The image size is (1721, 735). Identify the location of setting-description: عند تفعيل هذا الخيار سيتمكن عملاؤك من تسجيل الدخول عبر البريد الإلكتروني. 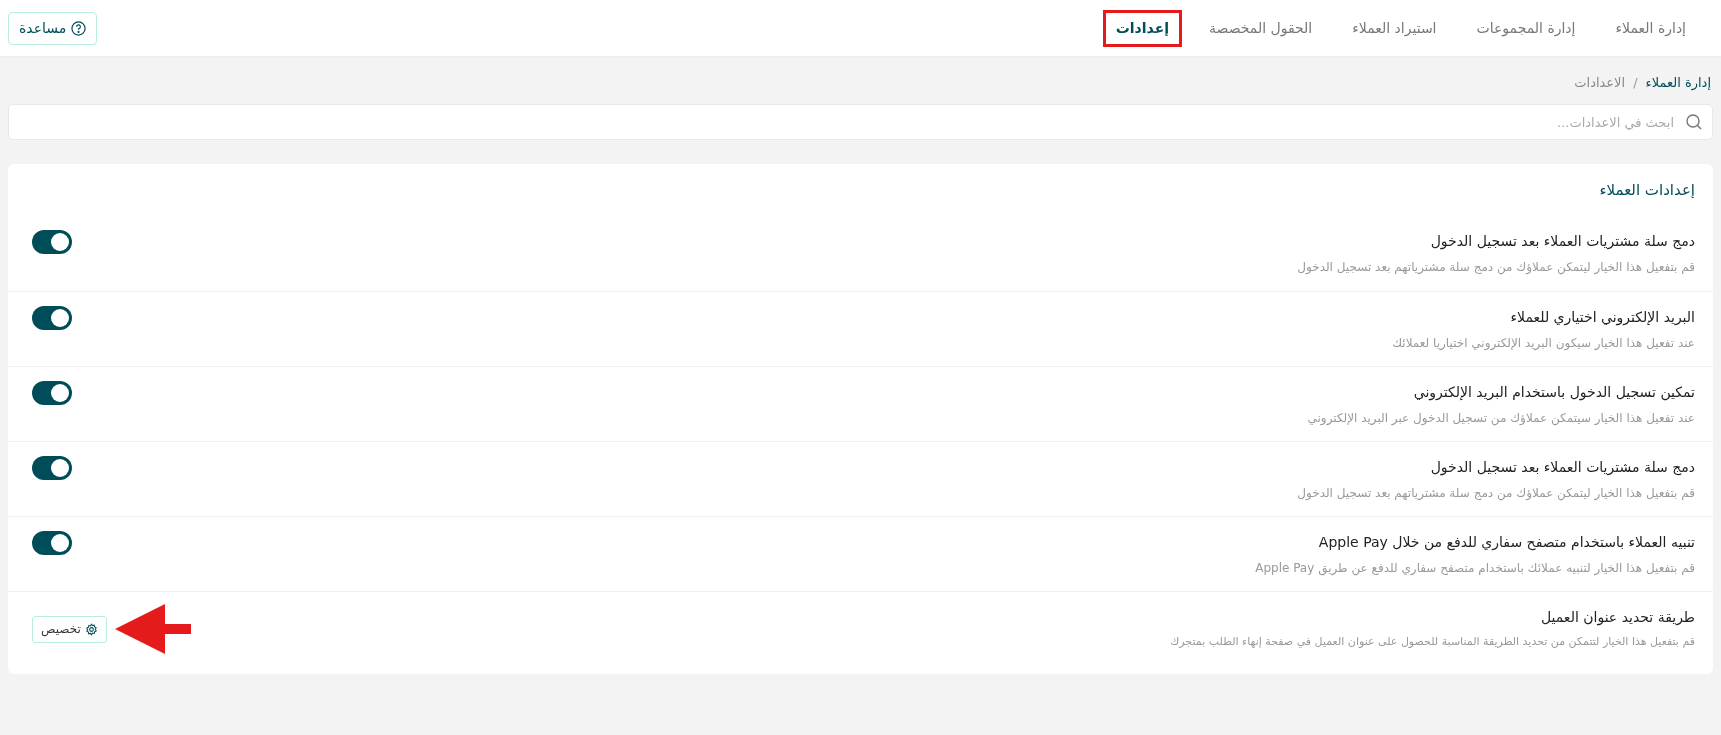
(1501, 418).